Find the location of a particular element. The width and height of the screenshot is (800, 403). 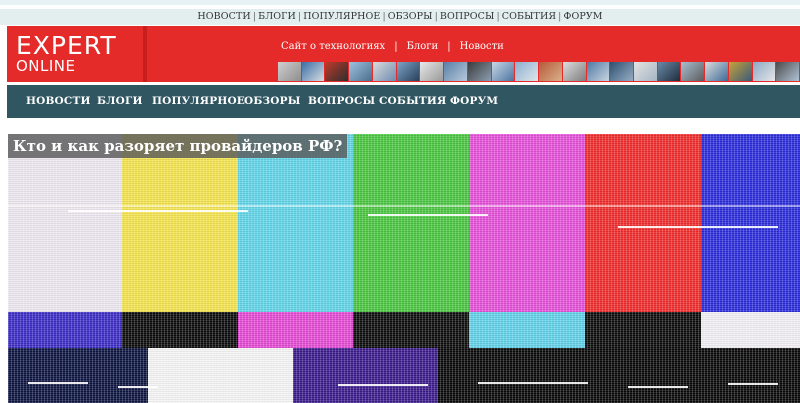

top-nav-blogs: БЛОГИ is located at coordinates (277, 16).